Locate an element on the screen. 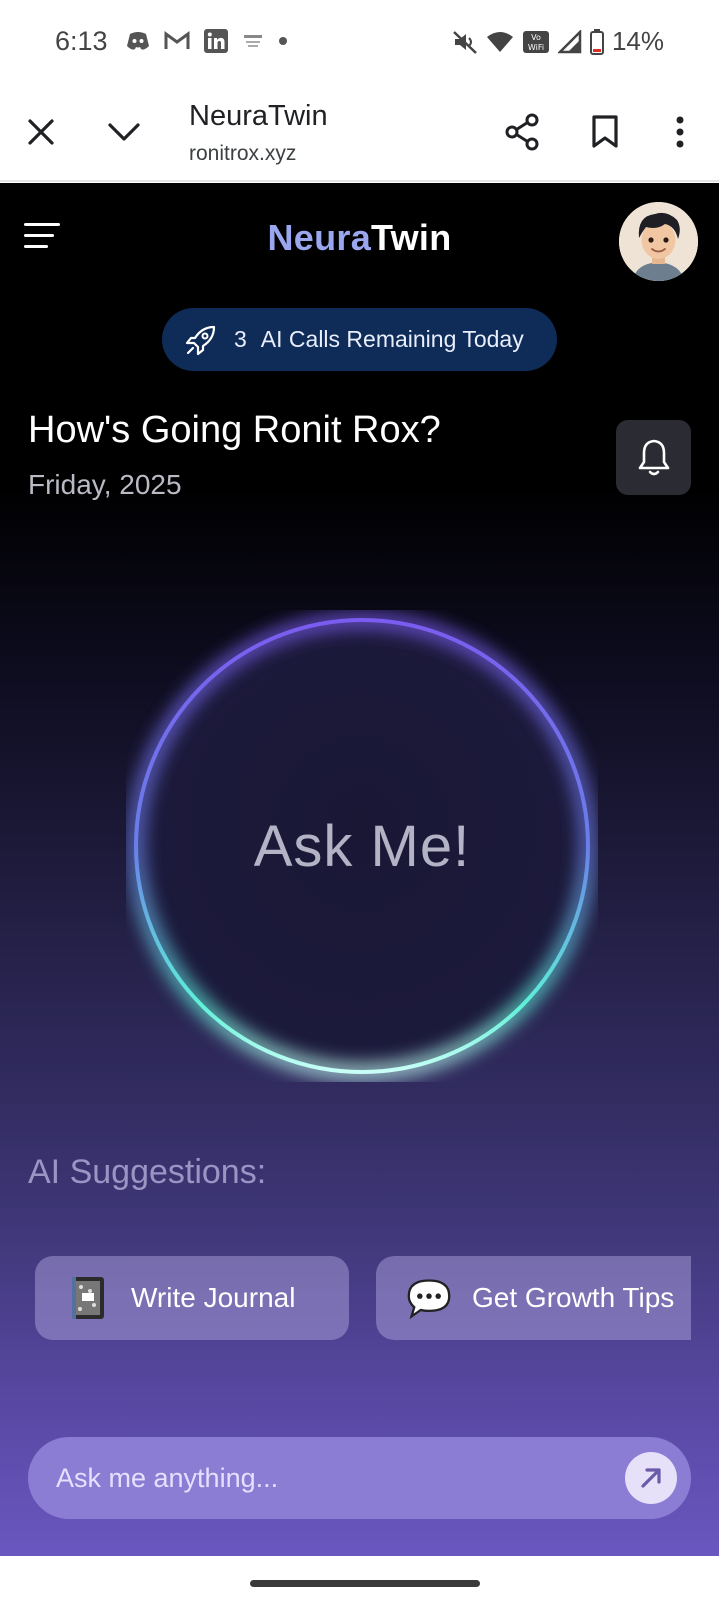 The image size is (719, 1600). svg-text: WiFi is located at coordinates (536, 47).